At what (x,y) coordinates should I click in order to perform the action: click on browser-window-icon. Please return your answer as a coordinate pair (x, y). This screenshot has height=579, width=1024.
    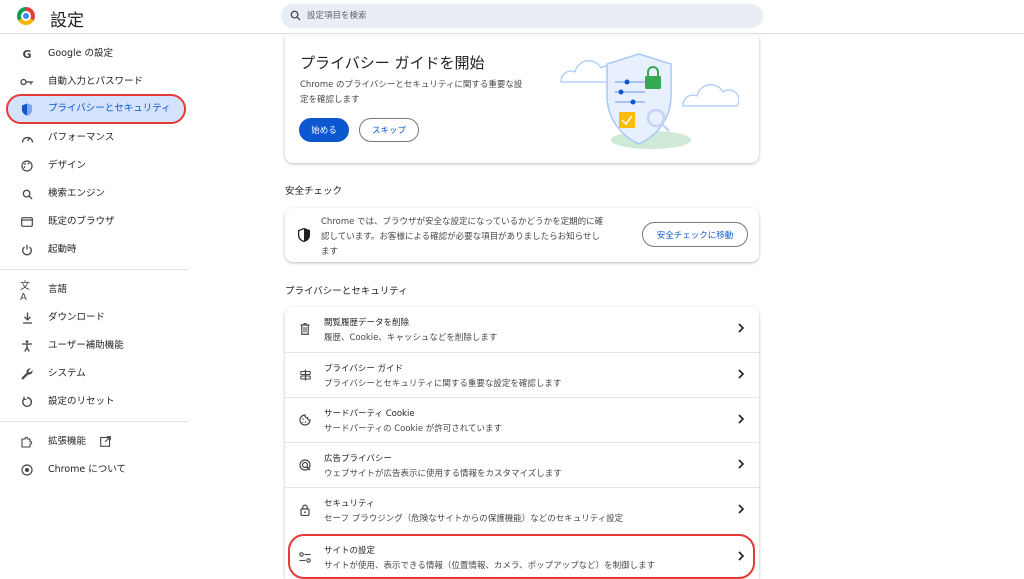
    Looking at the image, I should click on (27, 222).